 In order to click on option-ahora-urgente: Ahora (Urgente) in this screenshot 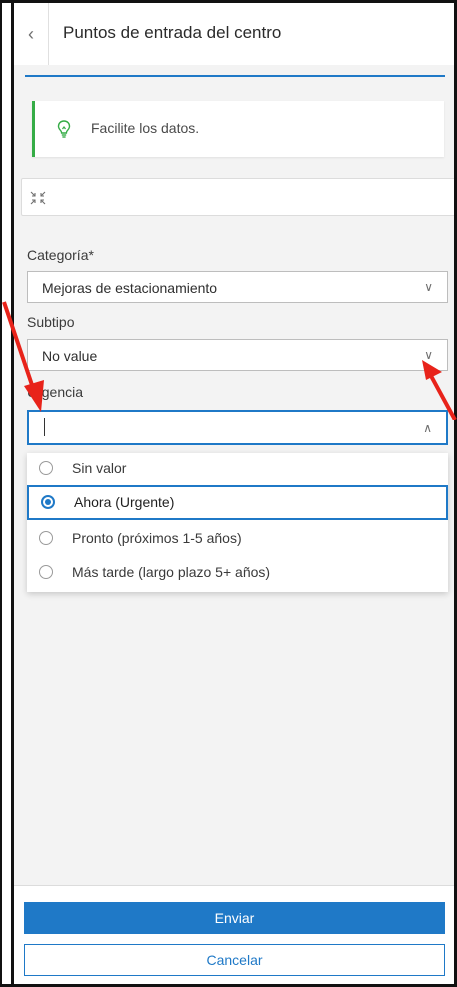, I will do `click(237, 502)`.